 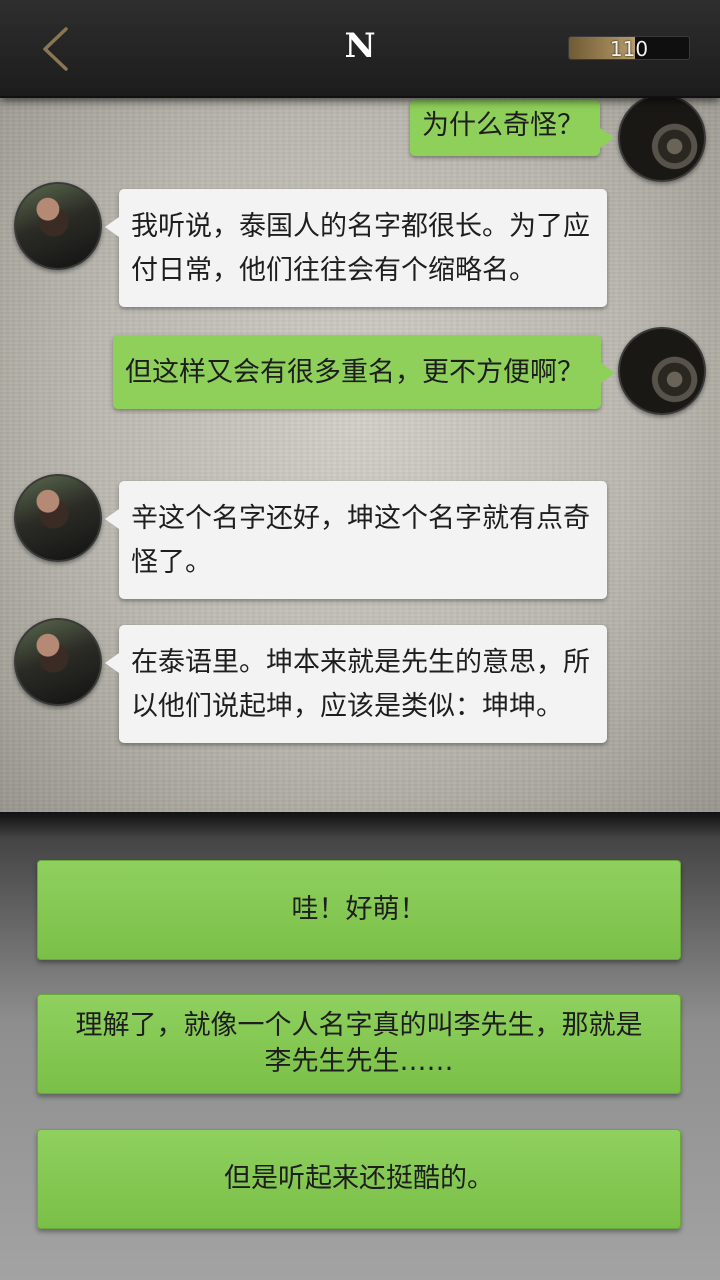 I want to click on reply-option-label: 但是听起来还挺酷的。, so click(x=359, y=1178).